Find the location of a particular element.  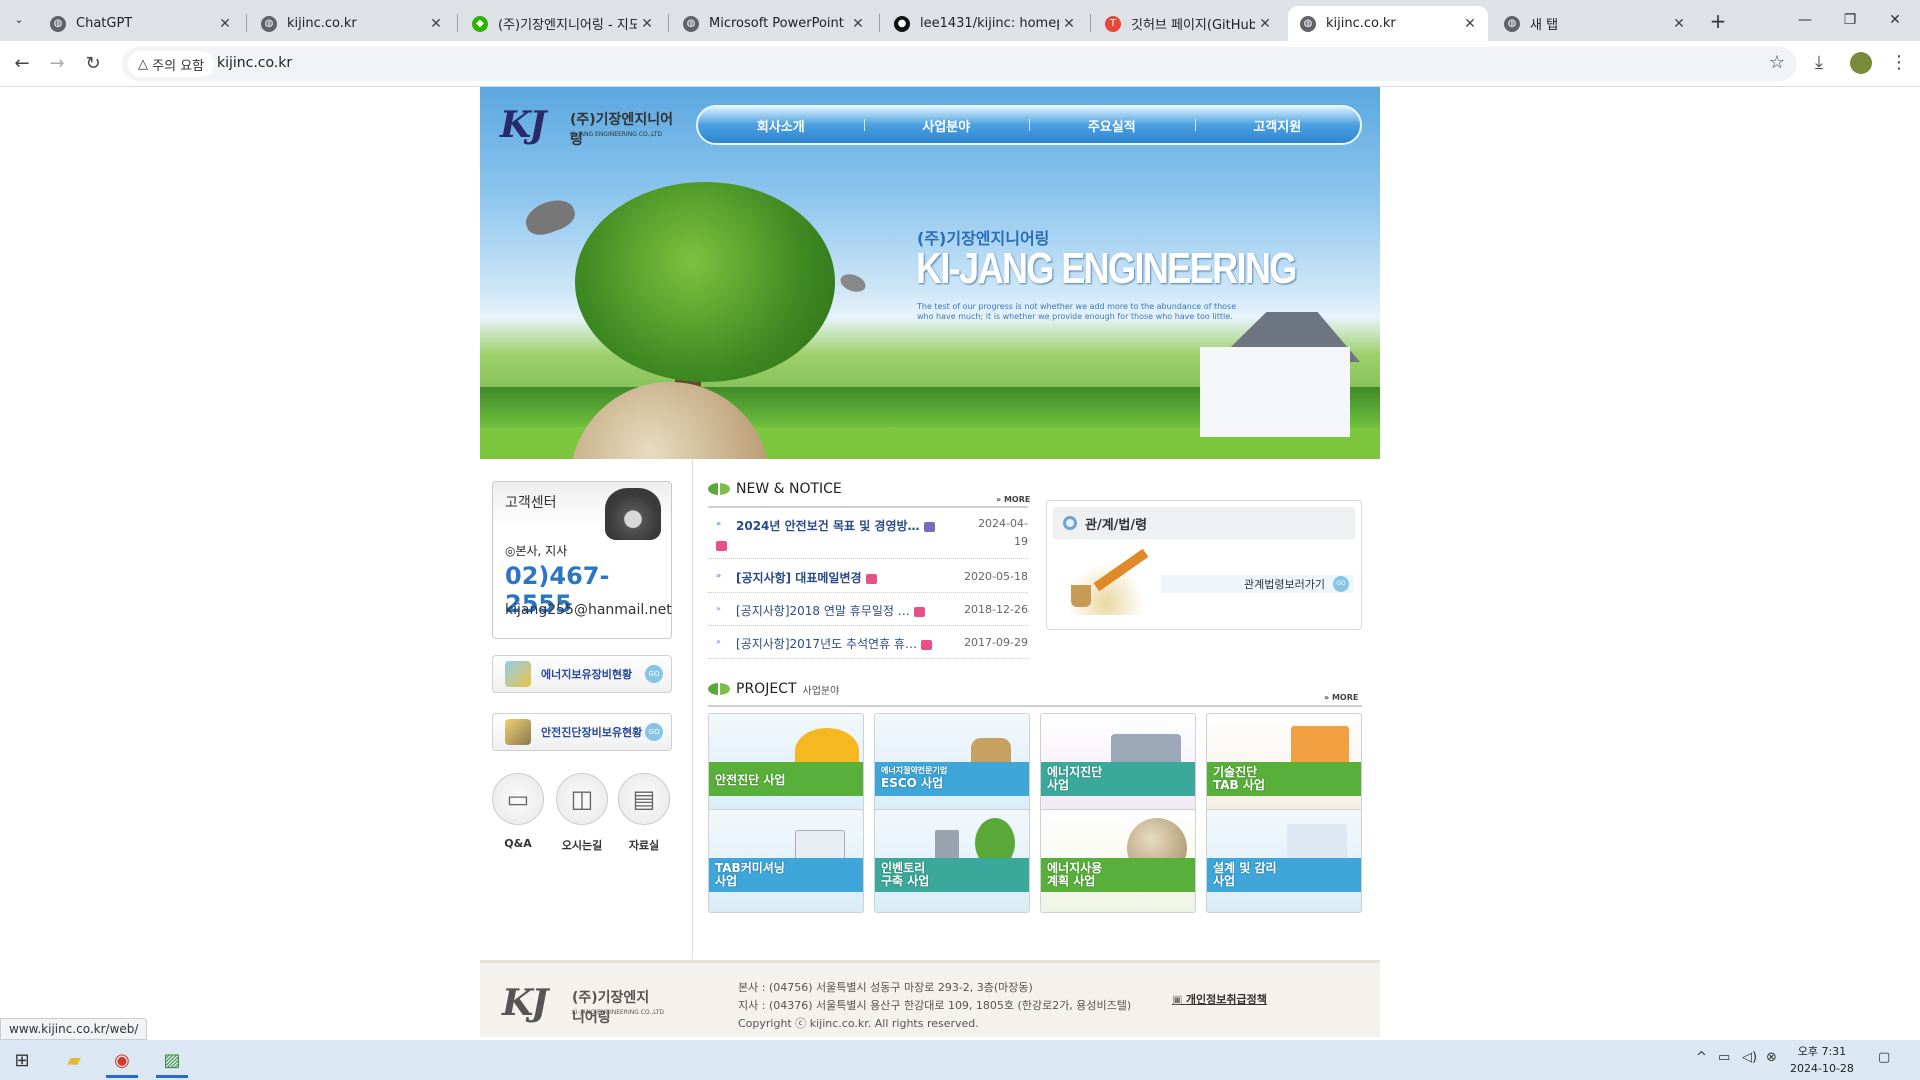

privacy-policy-link: 개인정보취급정책 is located at coordinates (1219, 999).